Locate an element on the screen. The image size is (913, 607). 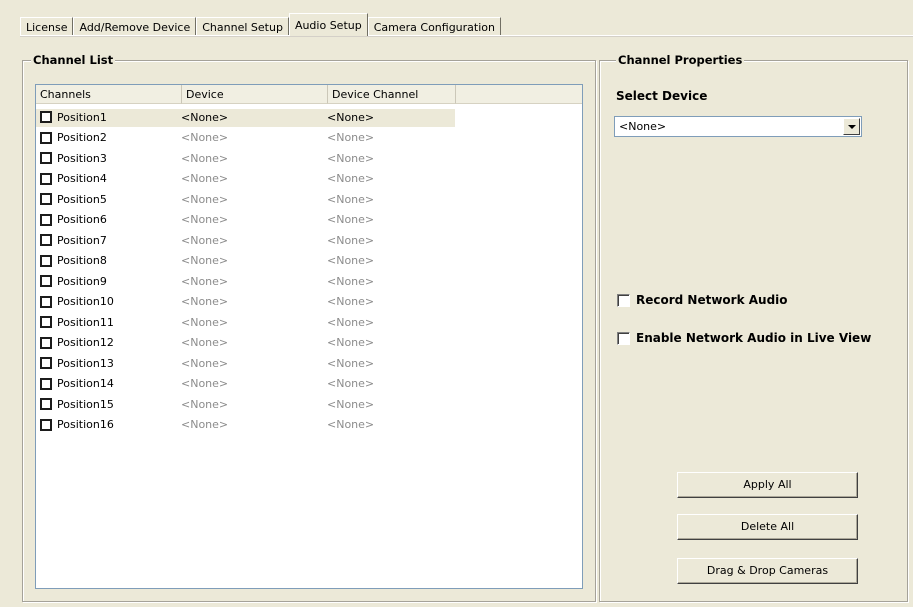
channel-name: Position8 is located at coordinates (82, 260).